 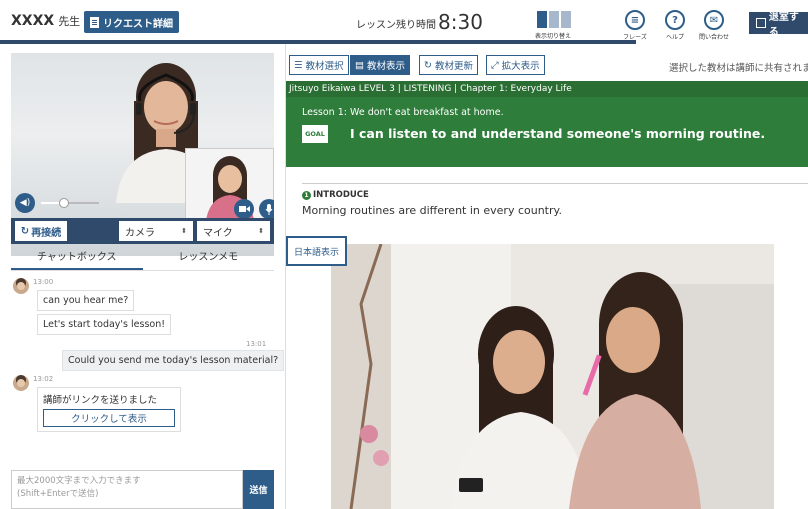 I want to click on refresh-material-button: ↻ 教材更新, so click(x=448, y=65).